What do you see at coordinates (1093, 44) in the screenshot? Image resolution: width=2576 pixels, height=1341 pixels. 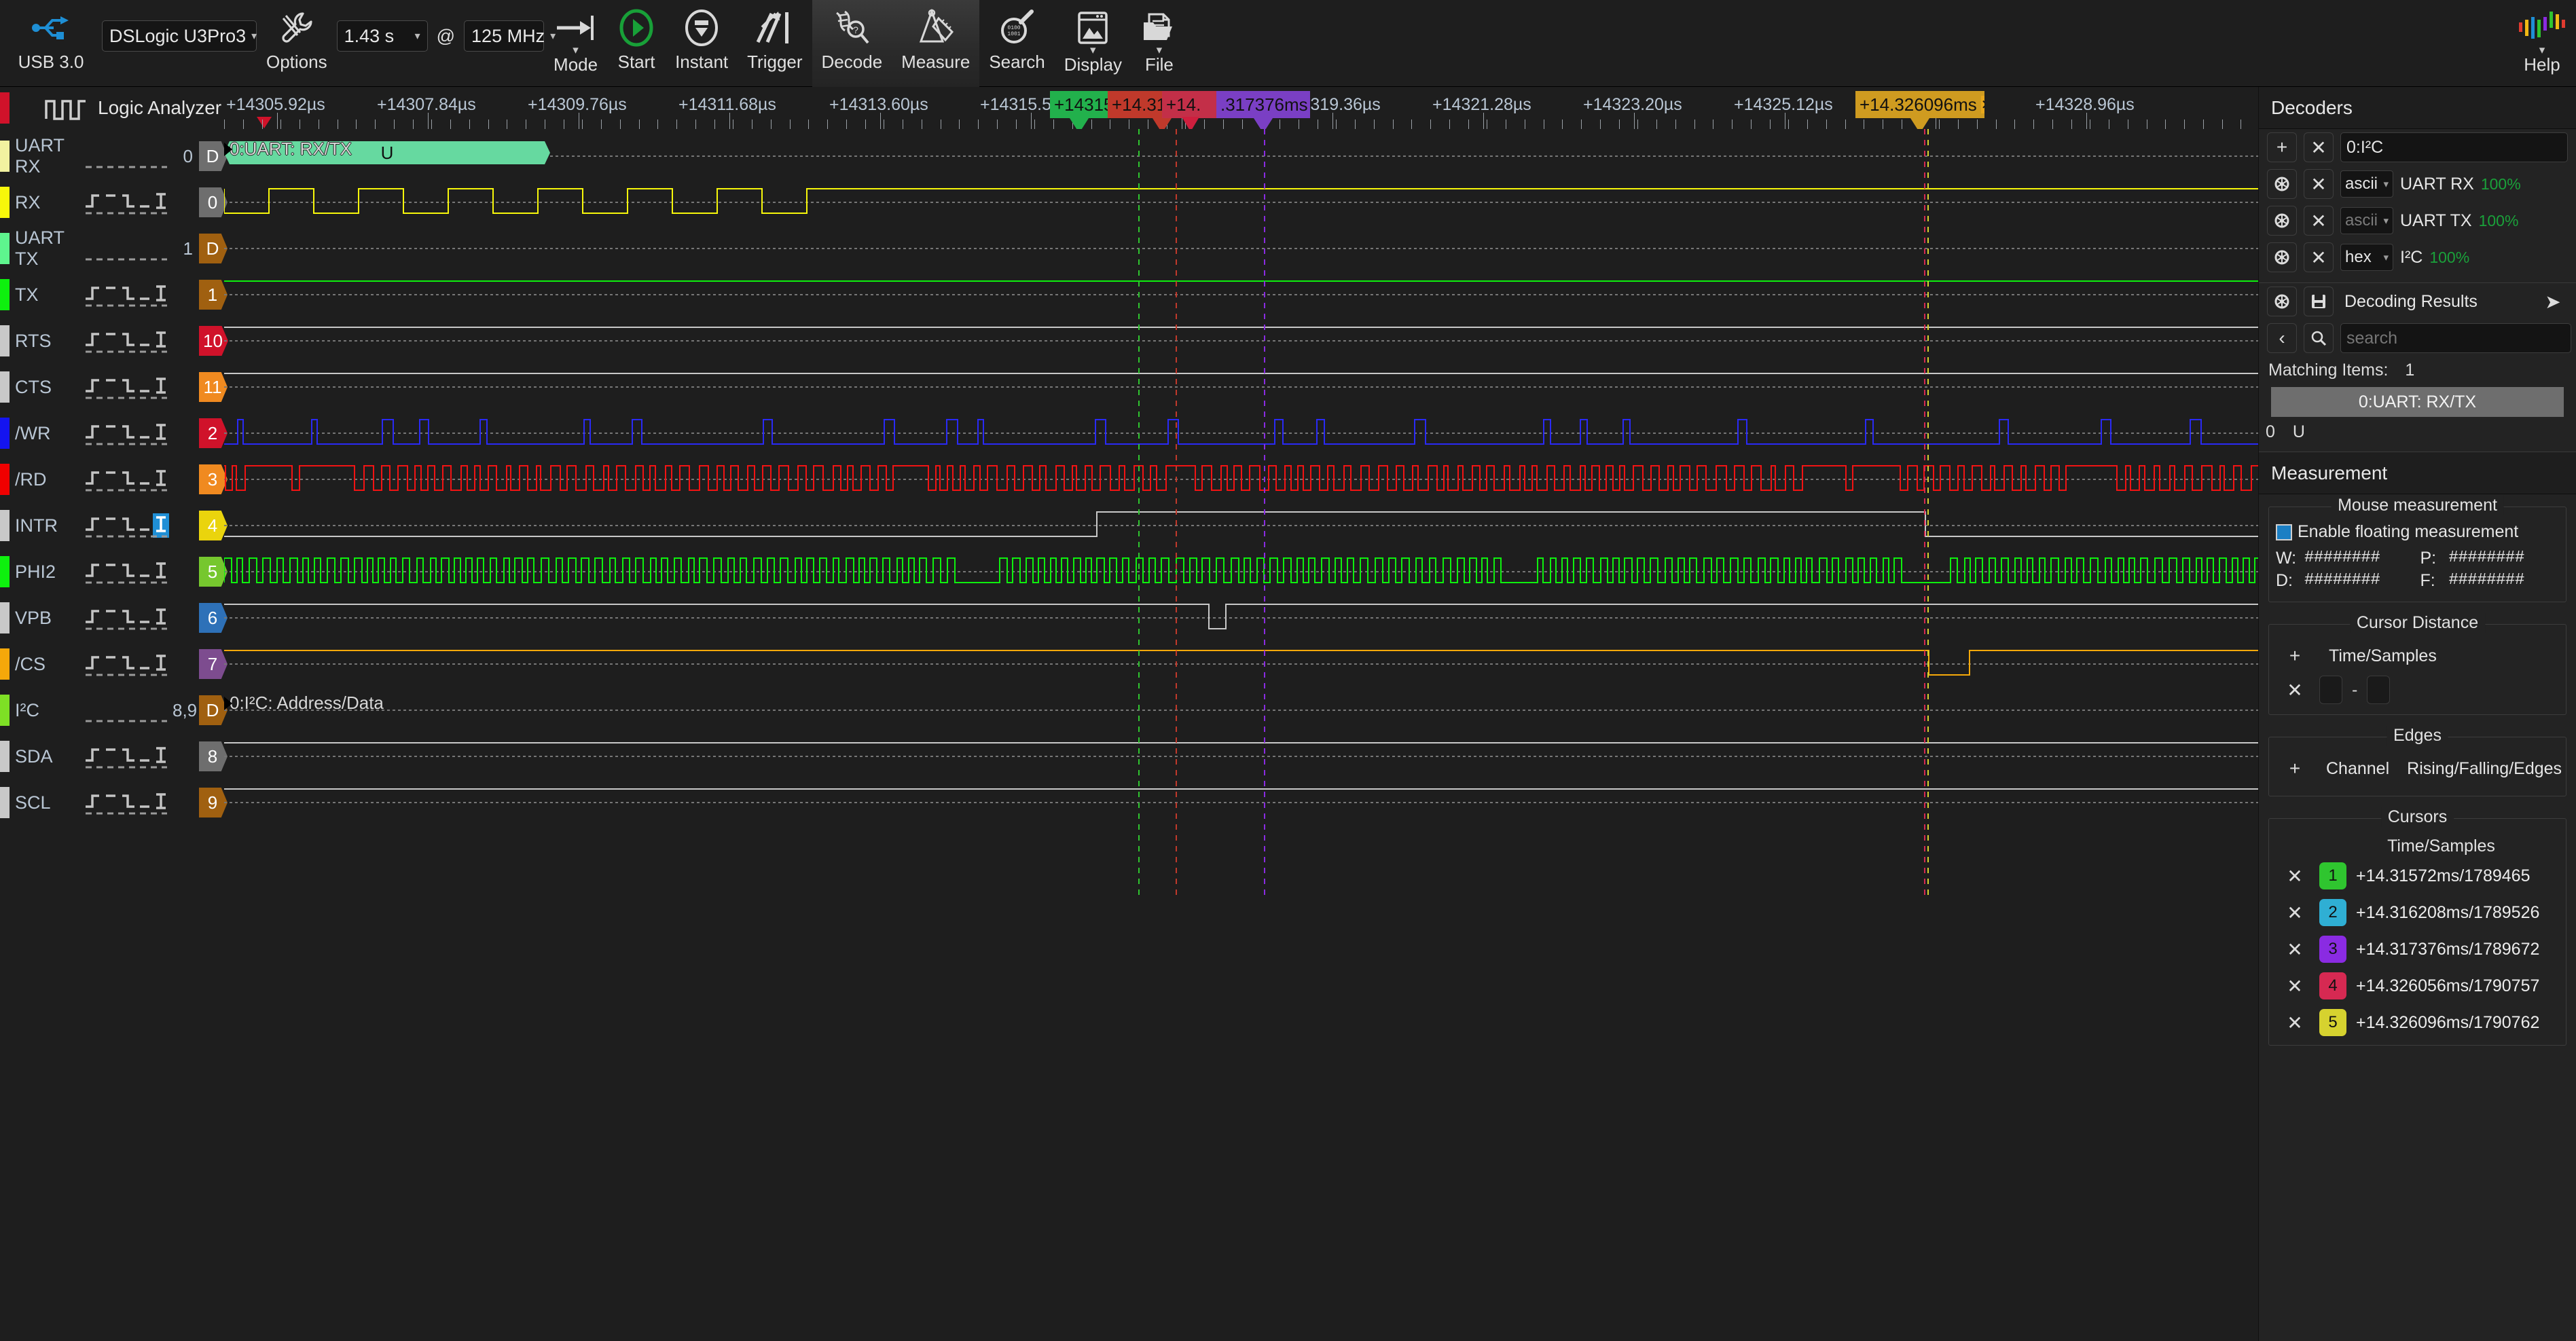 I see `display-button: ▾ Display` at bounding box center [1093, 44].